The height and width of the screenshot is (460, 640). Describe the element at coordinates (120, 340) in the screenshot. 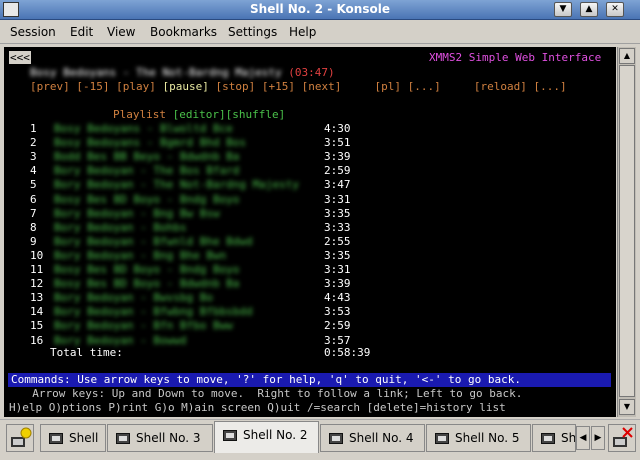

I see `playlist-row-title: Bory Bedoyan - Bowwd` at that location.